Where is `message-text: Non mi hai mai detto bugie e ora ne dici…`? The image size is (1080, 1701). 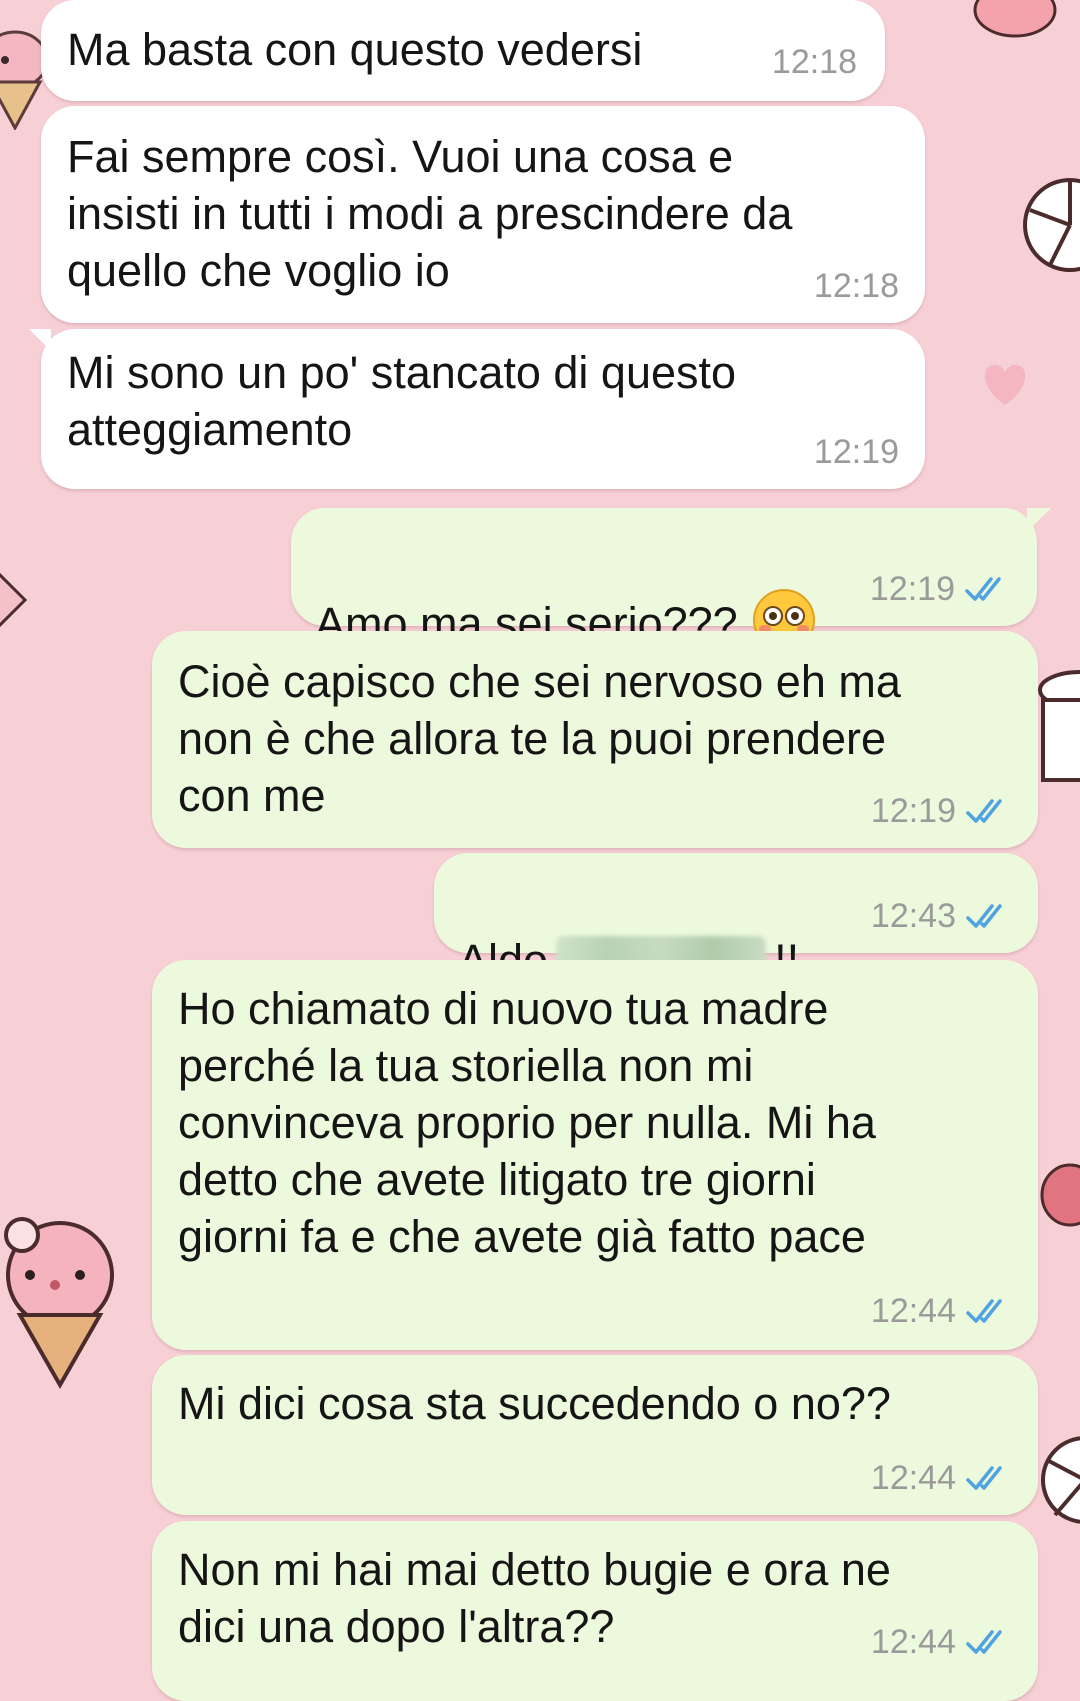
message-text: Non mi hai mai detto bugie e ora ne dici… is located at coordinates (534, 1598).